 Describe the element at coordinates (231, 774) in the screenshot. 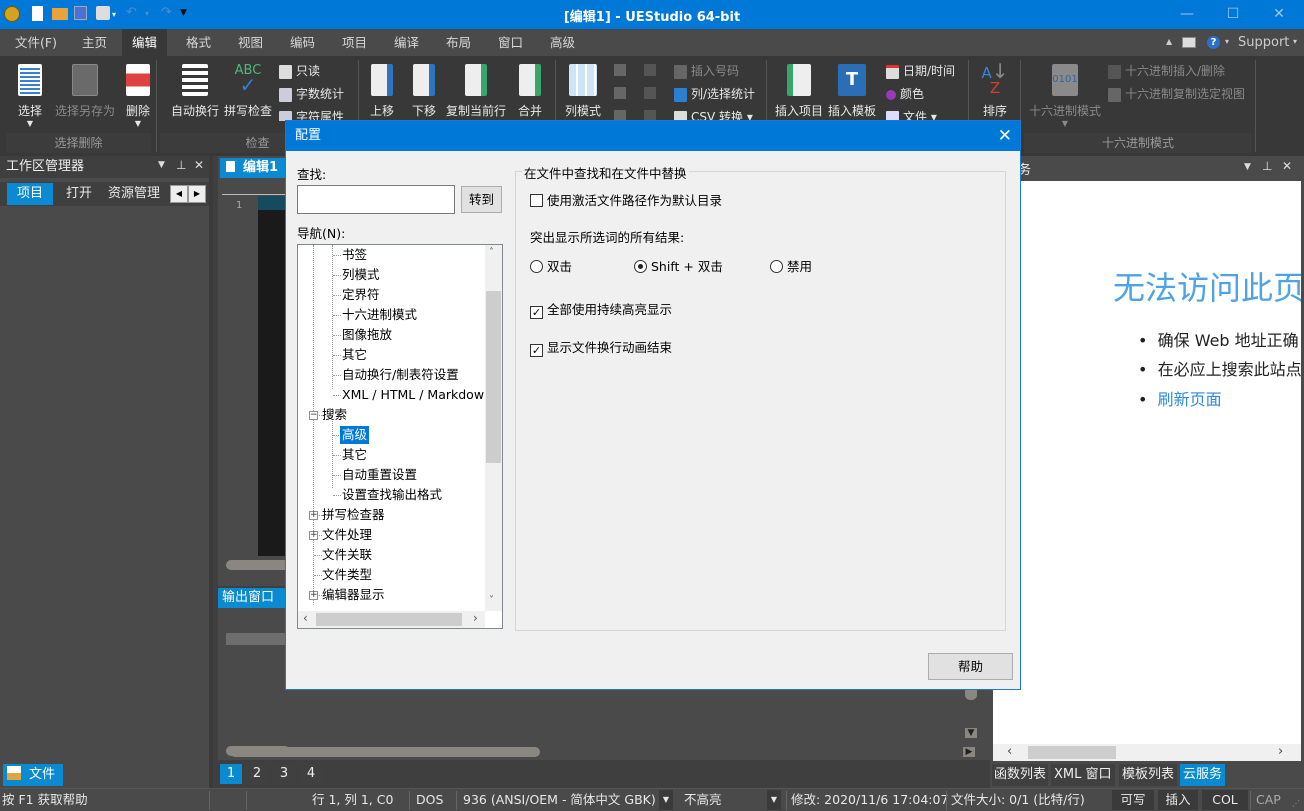

I see `page-tab: 1` at that location.